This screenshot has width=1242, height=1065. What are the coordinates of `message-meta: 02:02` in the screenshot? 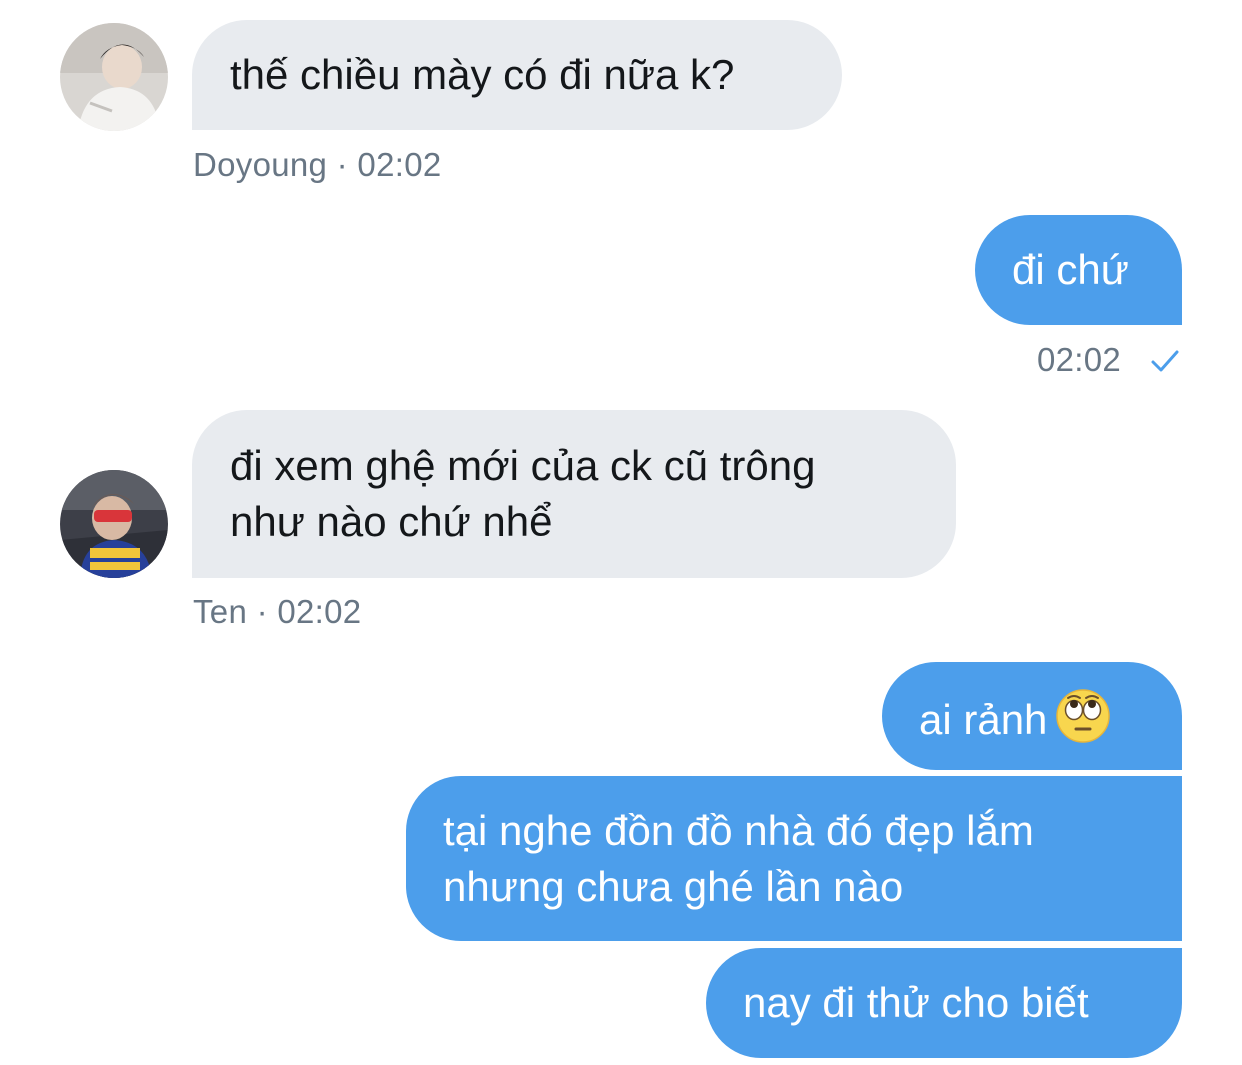 It's located at (1079, 359).